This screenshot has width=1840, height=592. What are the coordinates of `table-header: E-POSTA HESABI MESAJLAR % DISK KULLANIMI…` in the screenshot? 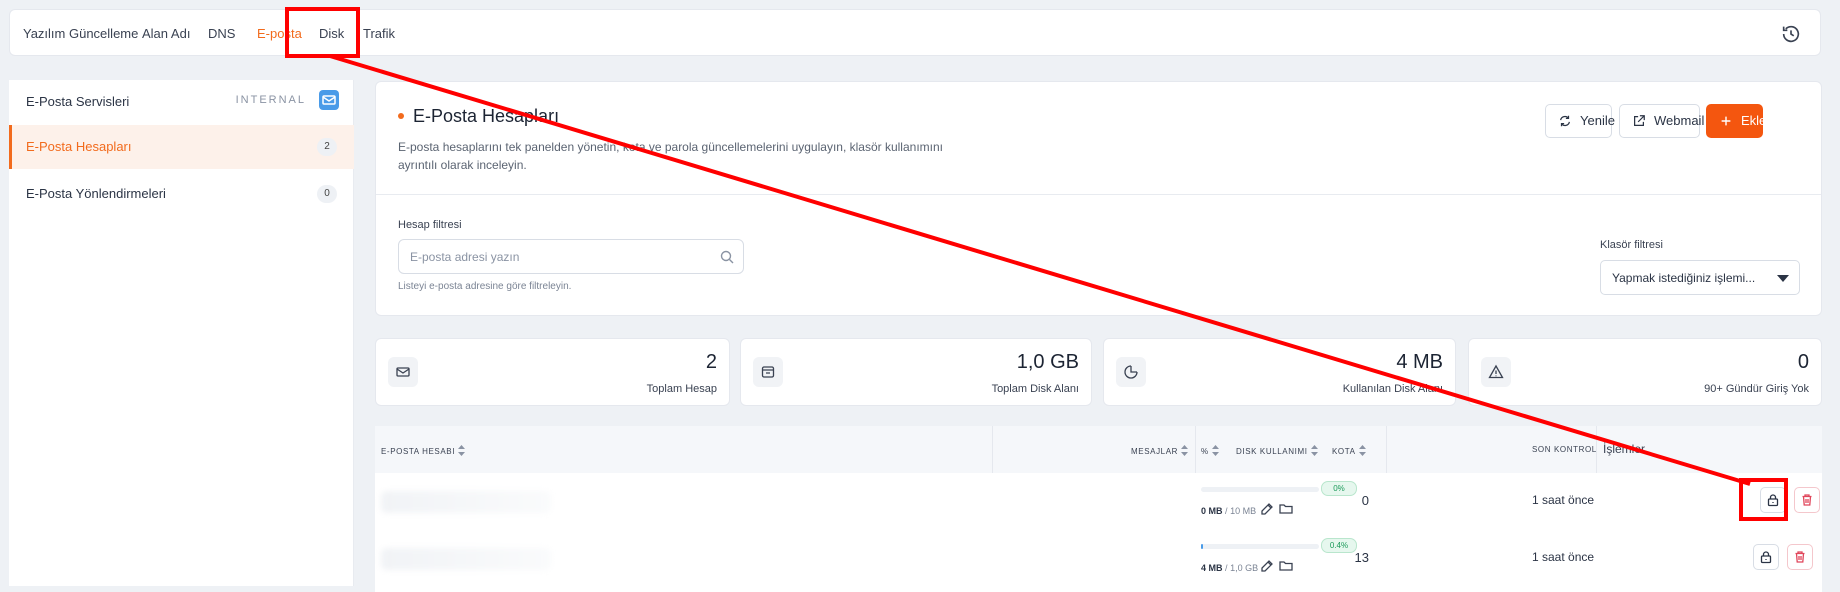 It's located at (1098, 449).